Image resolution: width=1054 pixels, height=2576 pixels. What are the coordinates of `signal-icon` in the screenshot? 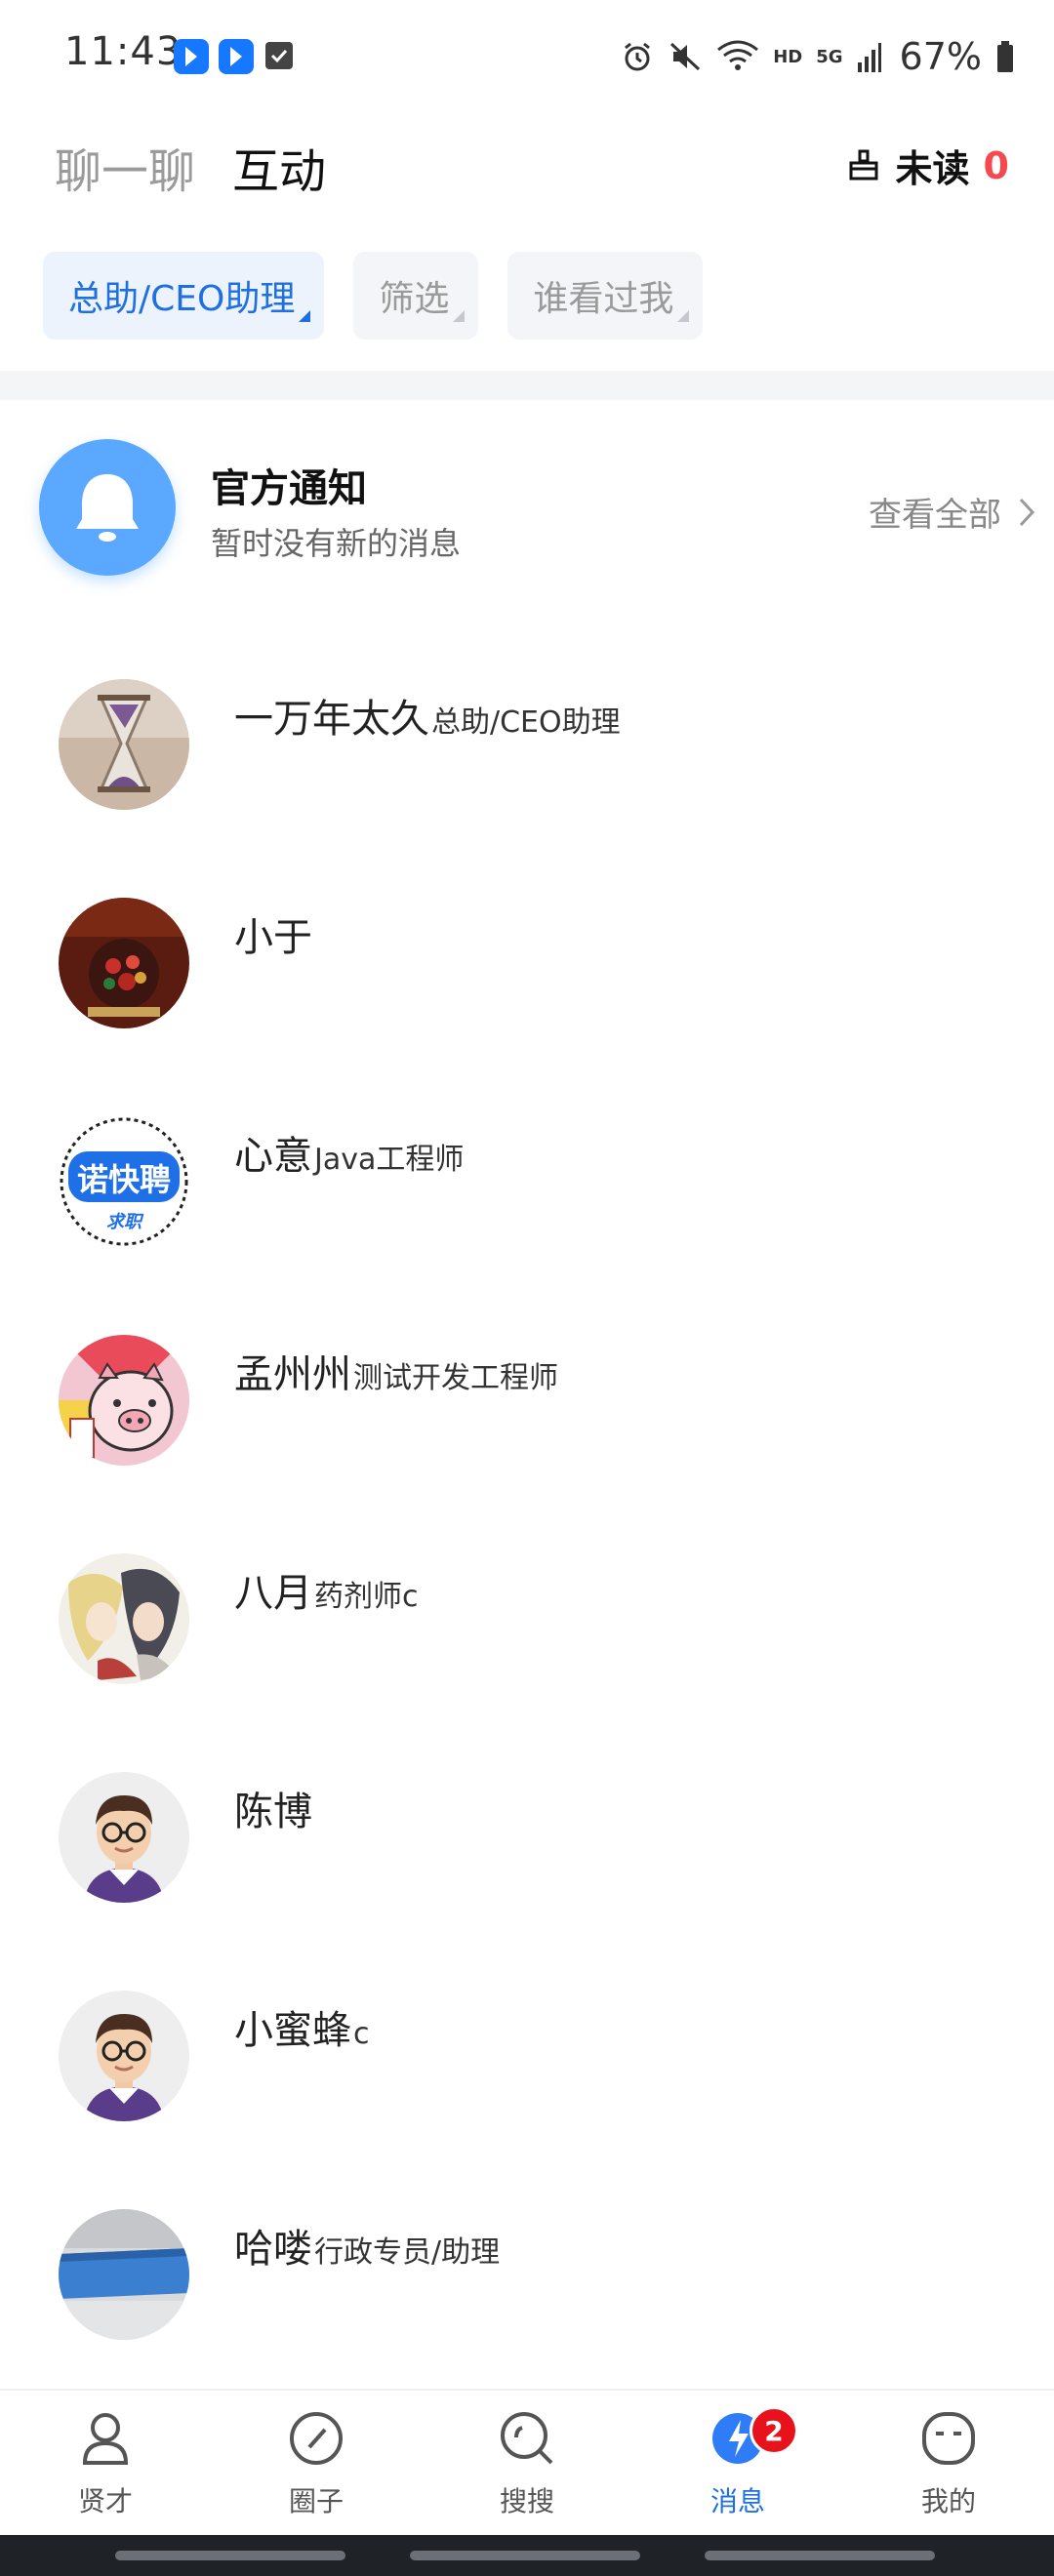 It's located at (869, 57).